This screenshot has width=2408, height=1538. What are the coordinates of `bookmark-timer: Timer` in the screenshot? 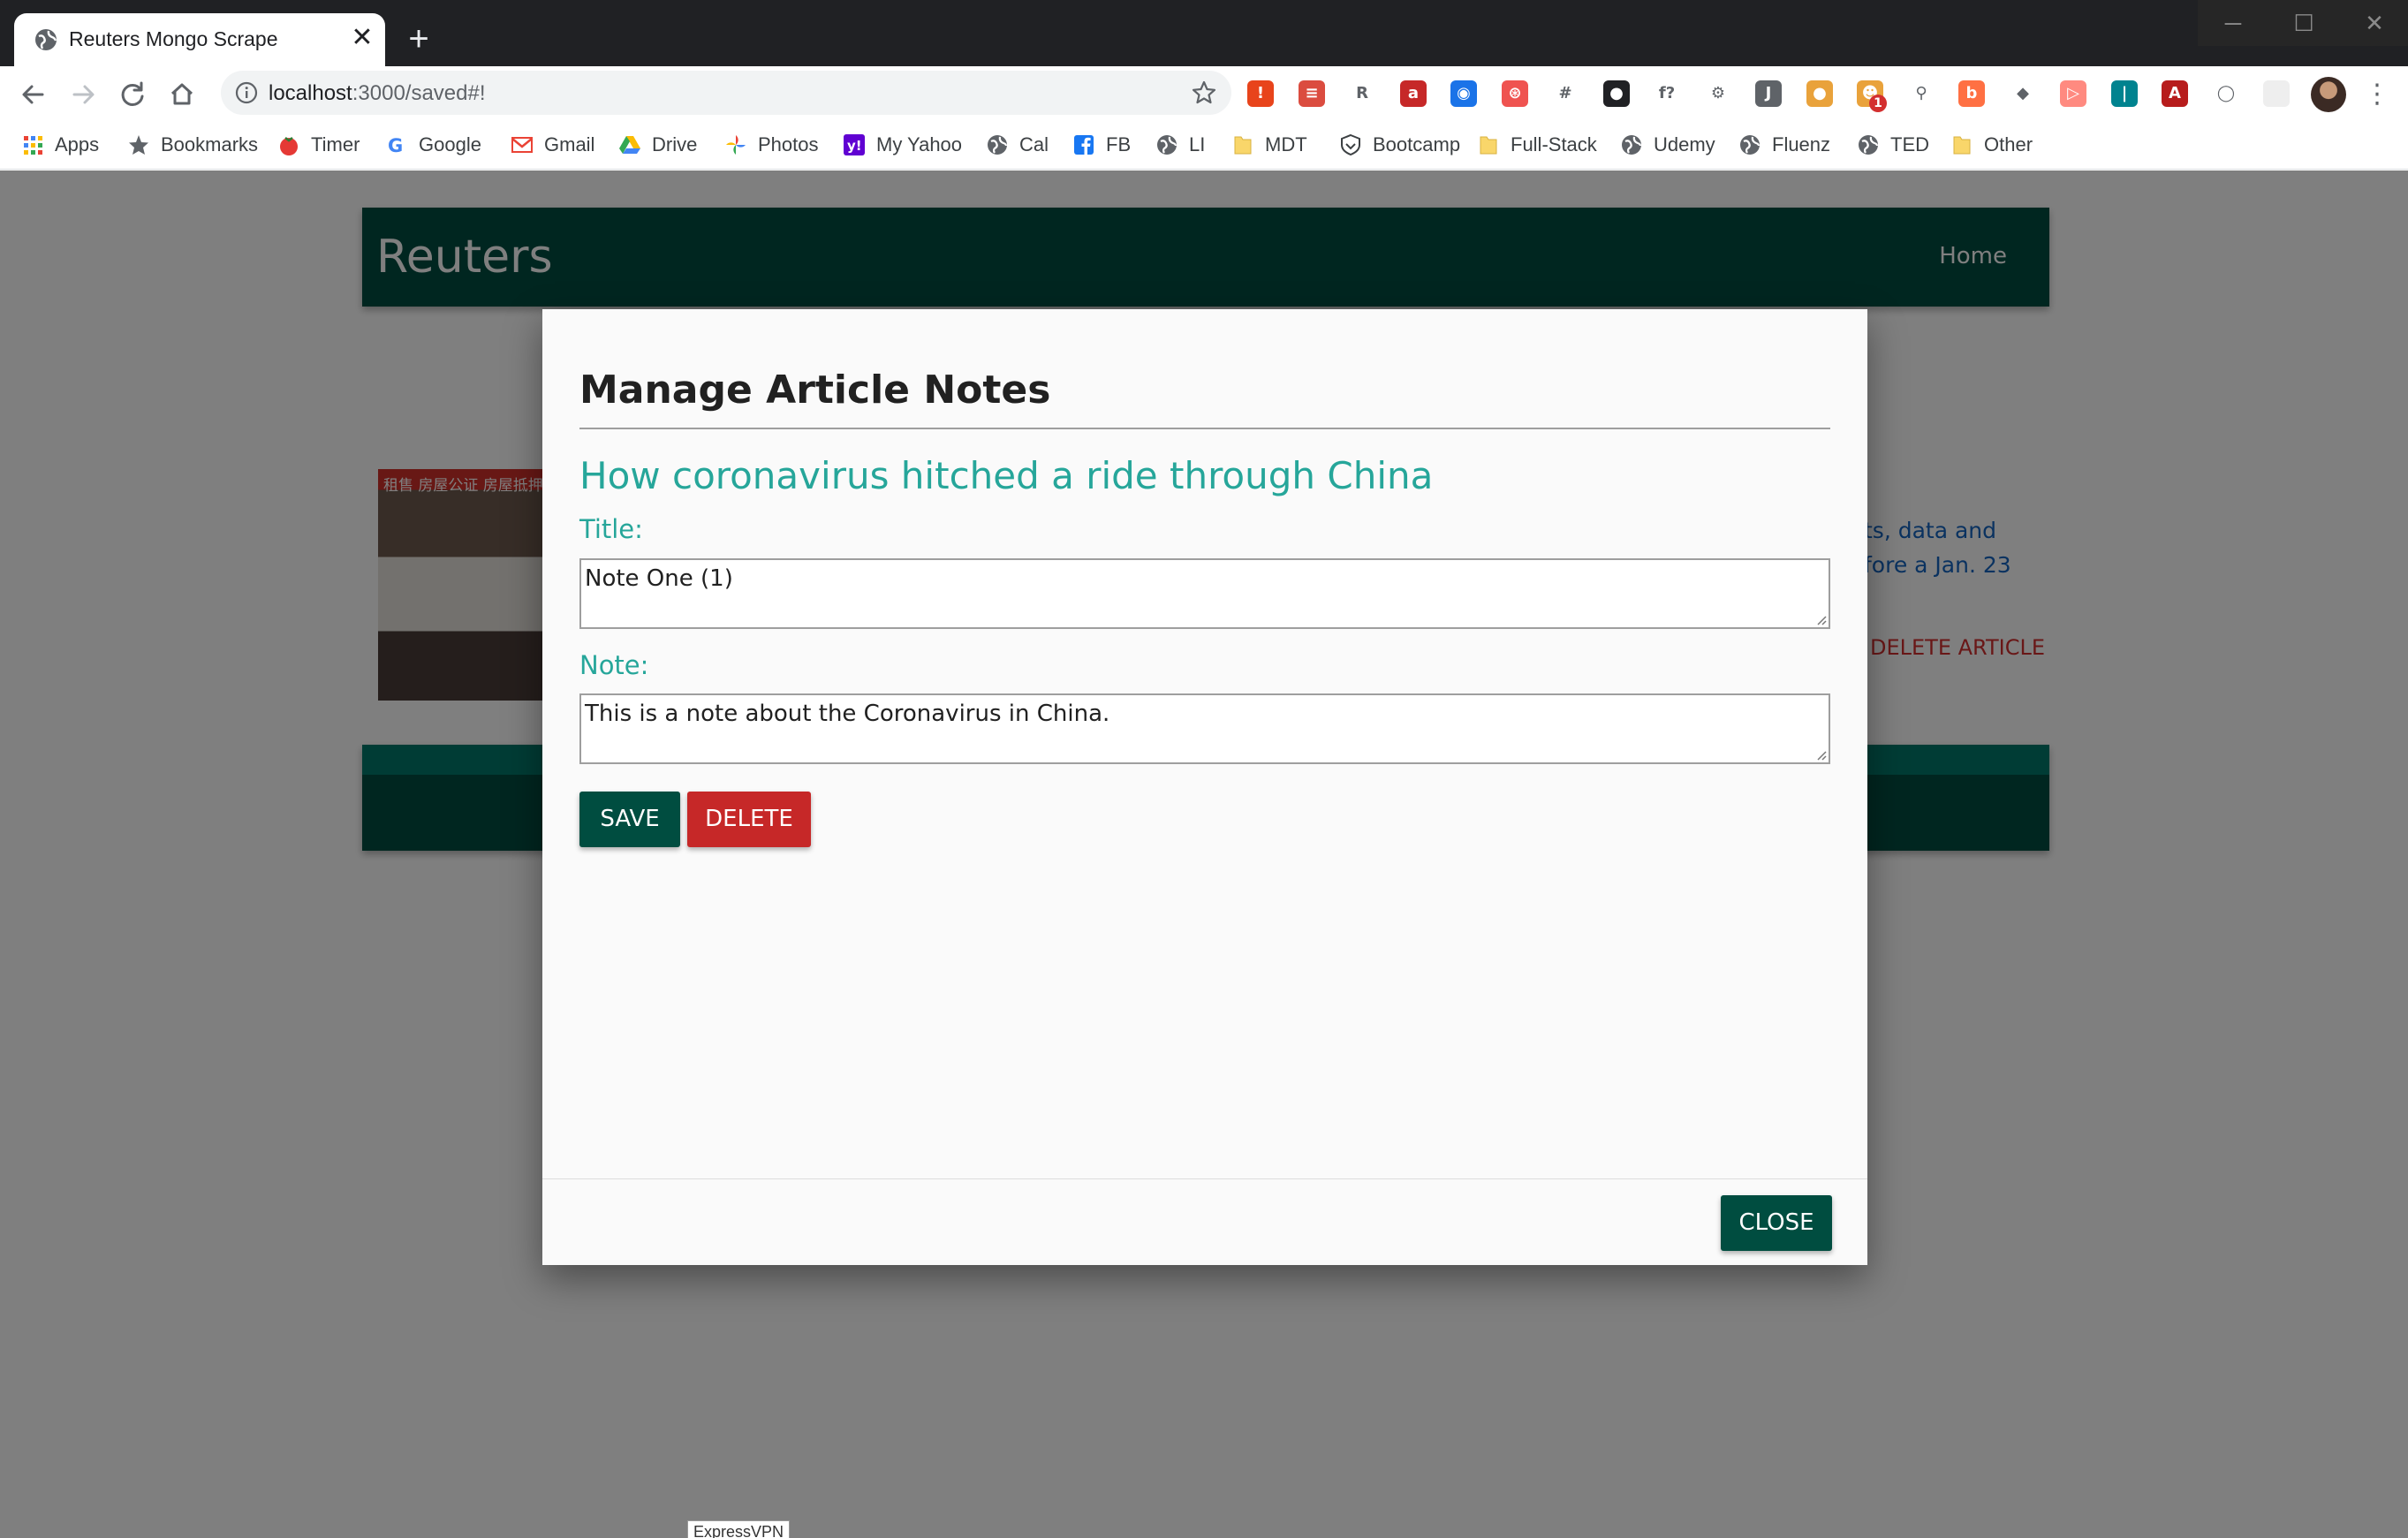 It's located at (318, 145).